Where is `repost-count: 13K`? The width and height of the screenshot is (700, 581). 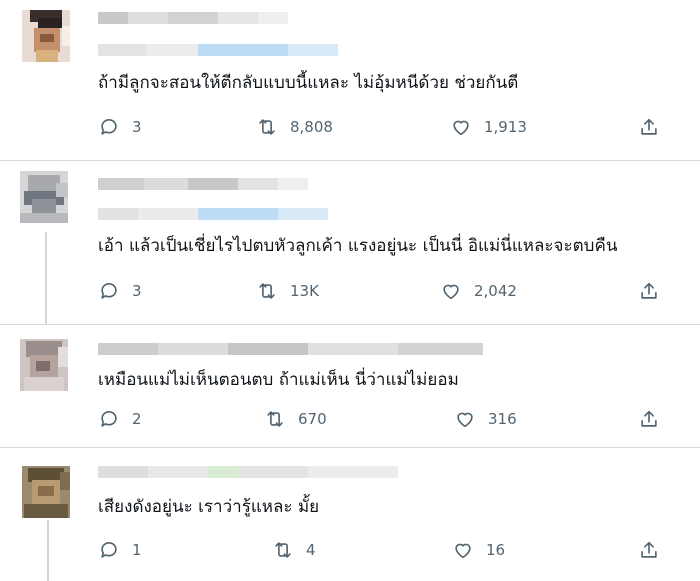 repost-count: 13K is located at coordinates (304, 291).